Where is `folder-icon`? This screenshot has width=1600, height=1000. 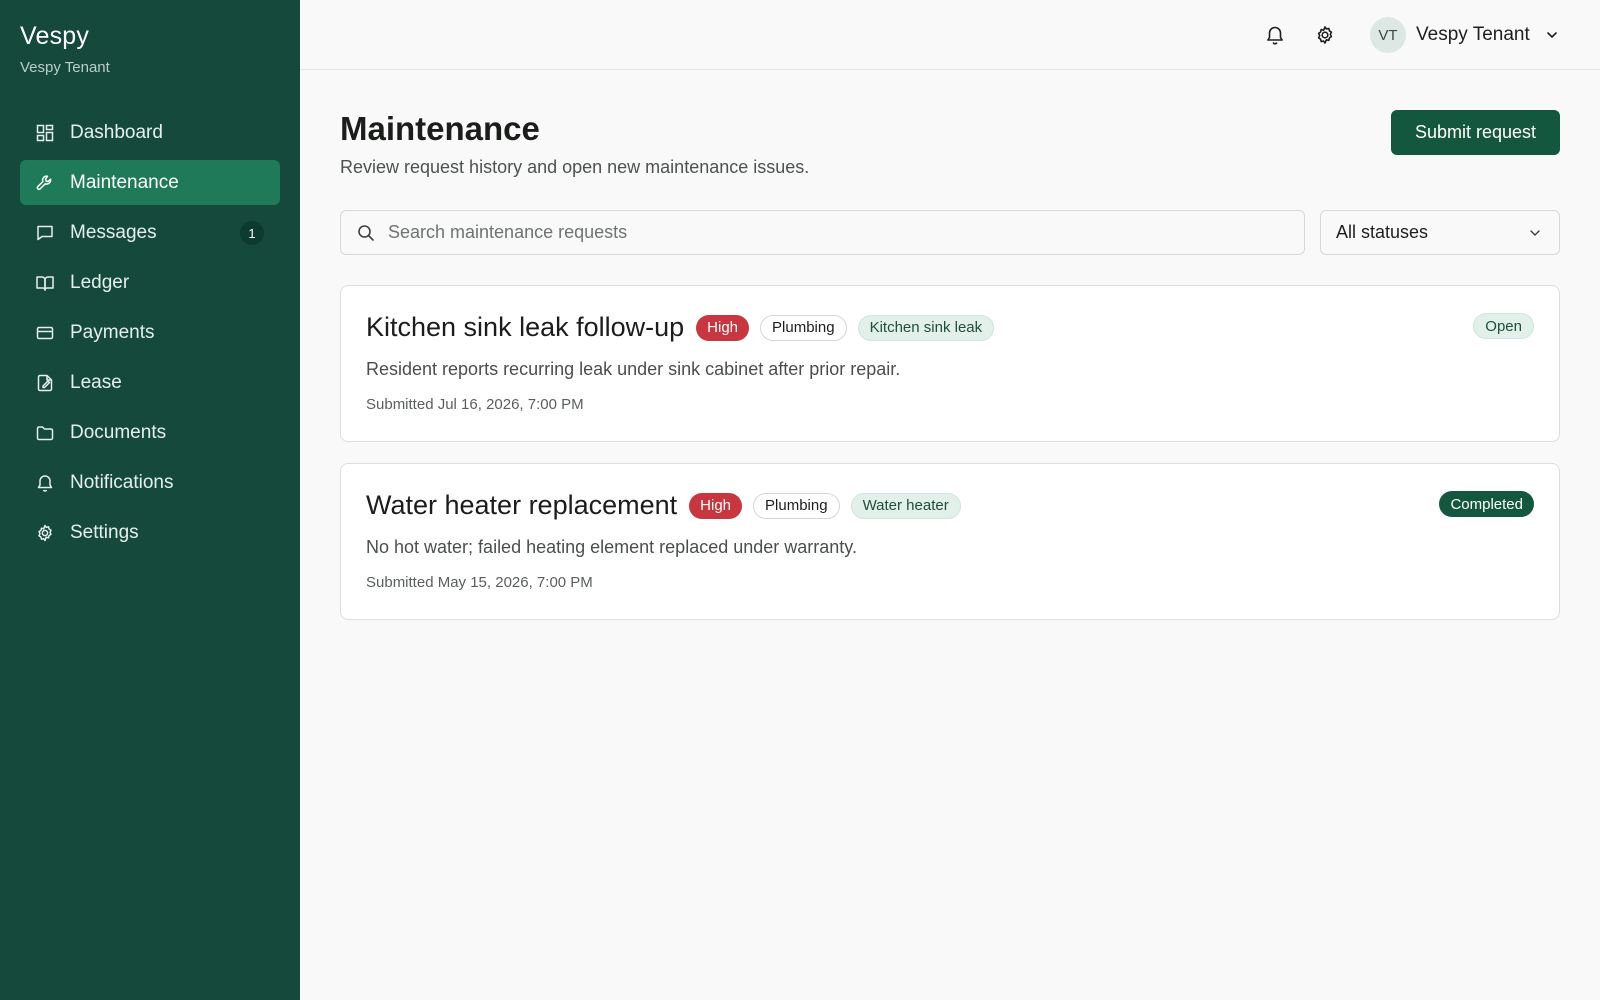 folder-icon is located at coordinates (45, 433).